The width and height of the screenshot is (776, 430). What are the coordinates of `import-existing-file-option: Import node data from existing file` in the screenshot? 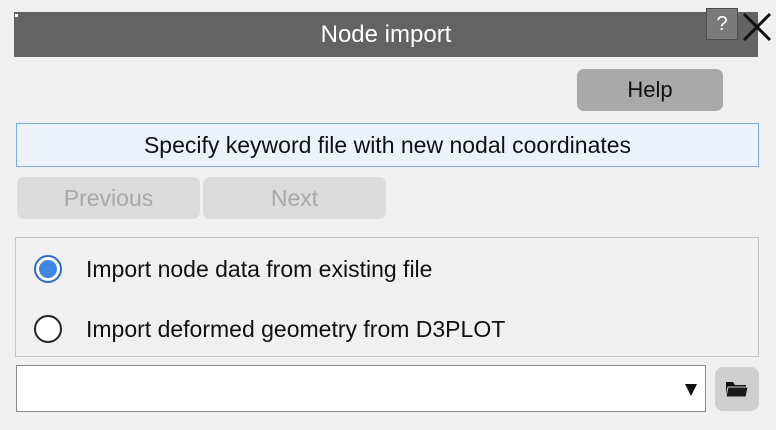 It's located at (387, 269).